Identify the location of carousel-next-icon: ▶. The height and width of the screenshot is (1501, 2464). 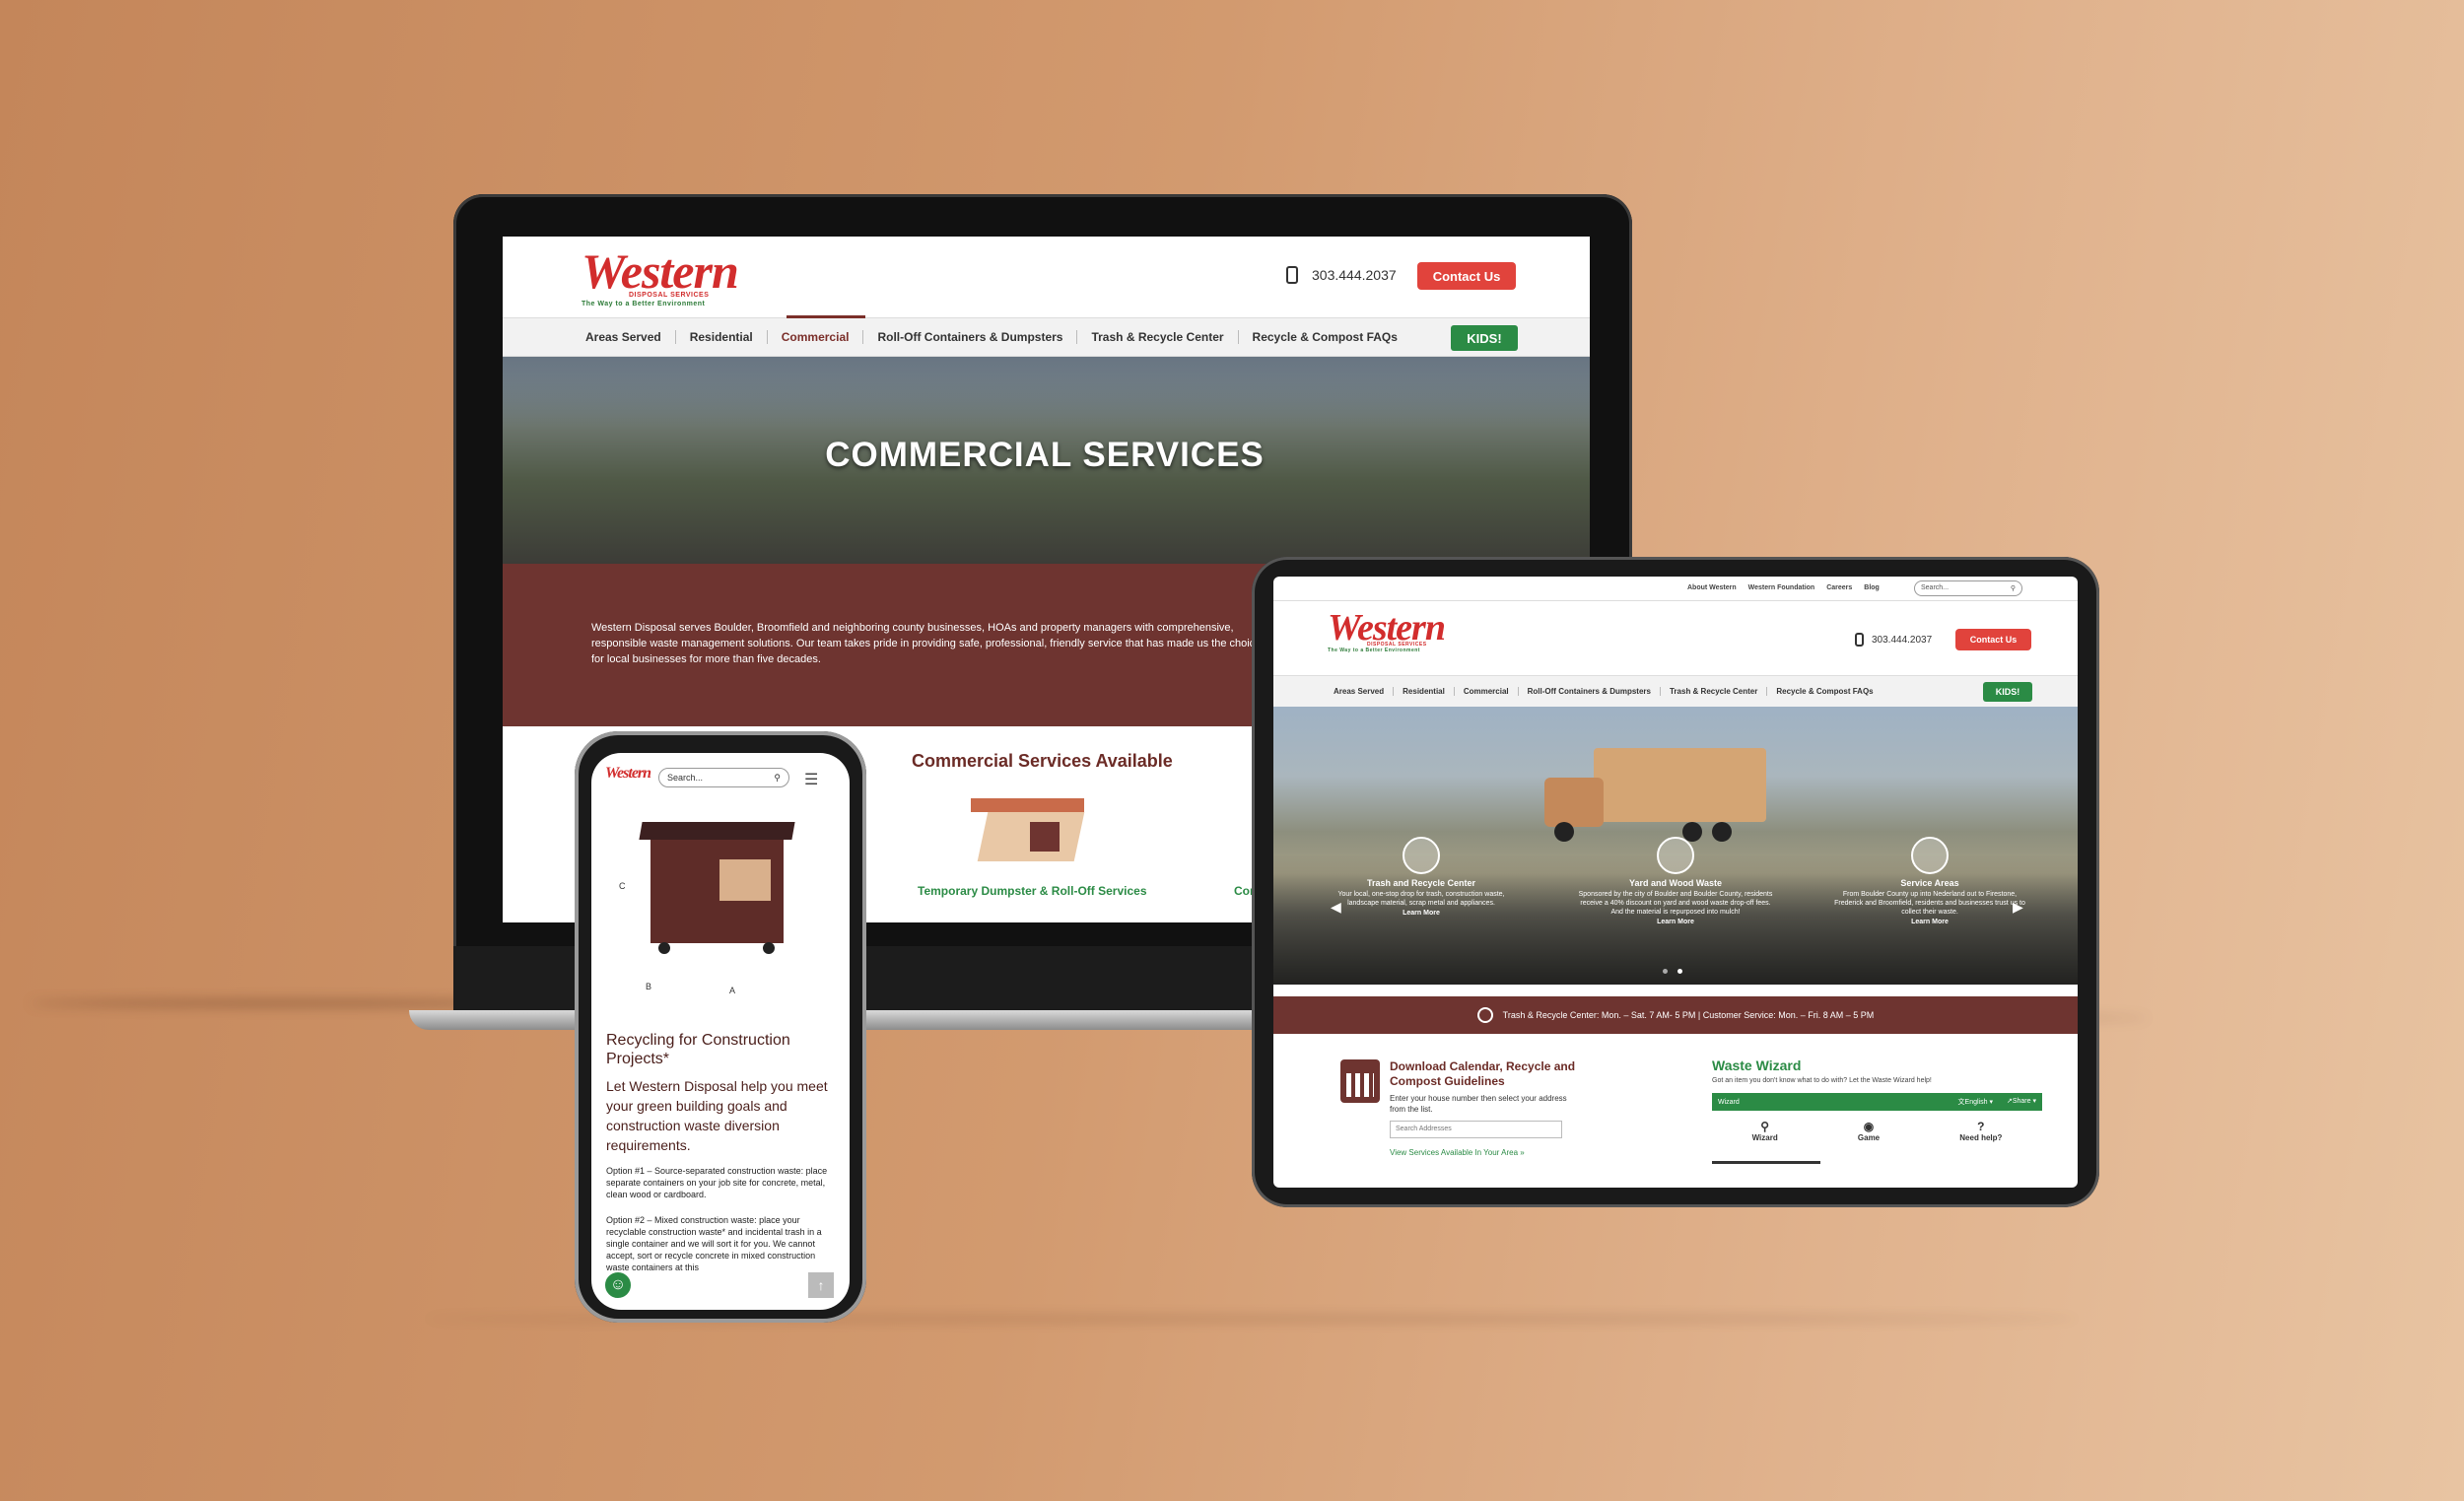
(2018, 907).